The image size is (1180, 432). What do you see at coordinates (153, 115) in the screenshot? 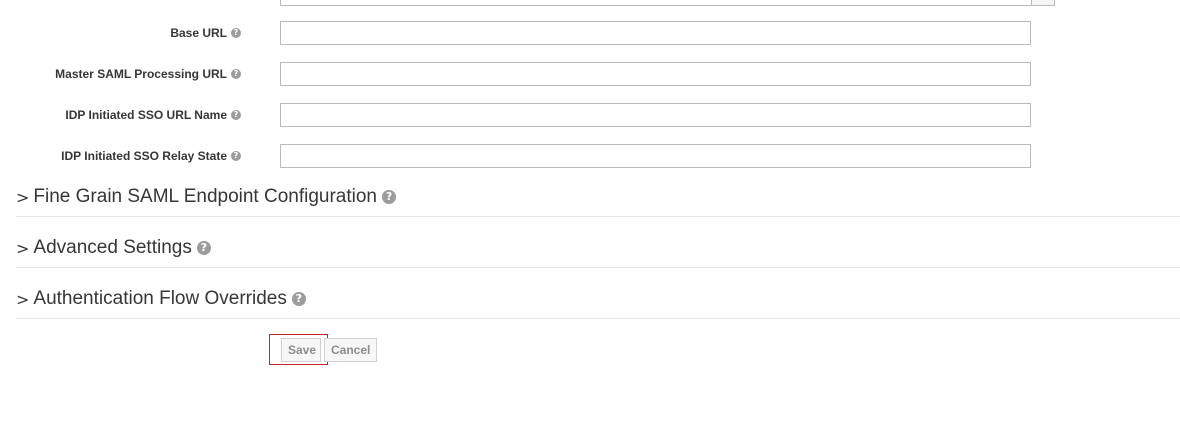
I see `idp-initiated-sso-url-name-label: IDP Initiated SSO URL Name ?` at bounding box center [153, 115].